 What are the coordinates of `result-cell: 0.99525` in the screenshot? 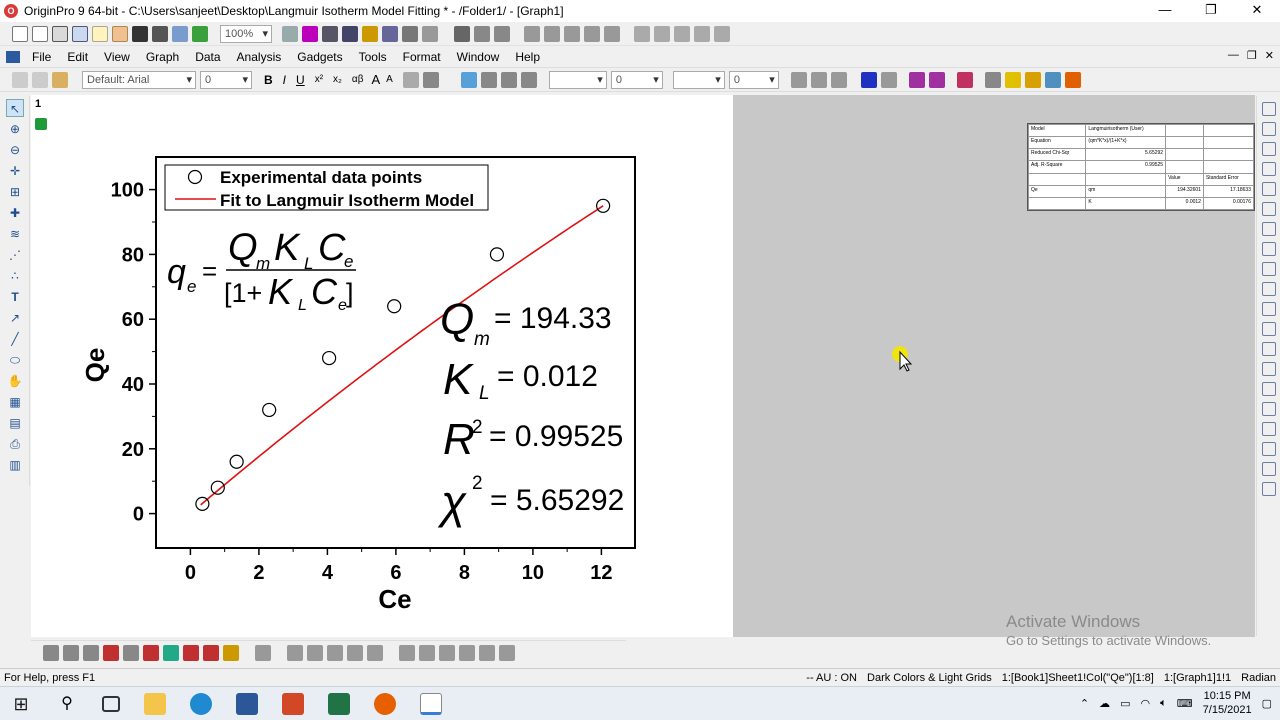 It's located at (1126, 167).